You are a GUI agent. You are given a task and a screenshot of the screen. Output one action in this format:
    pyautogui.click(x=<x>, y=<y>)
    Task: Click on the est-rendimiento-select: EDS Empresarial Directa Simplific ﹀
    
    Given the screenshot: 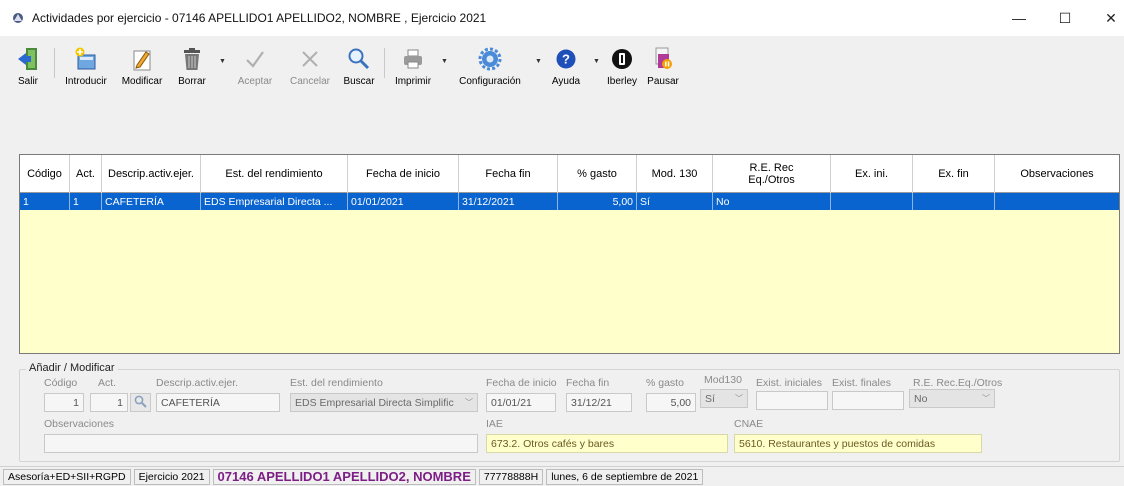 What is the action you would take?
    pyautogui.click(x=384, y=402)
    